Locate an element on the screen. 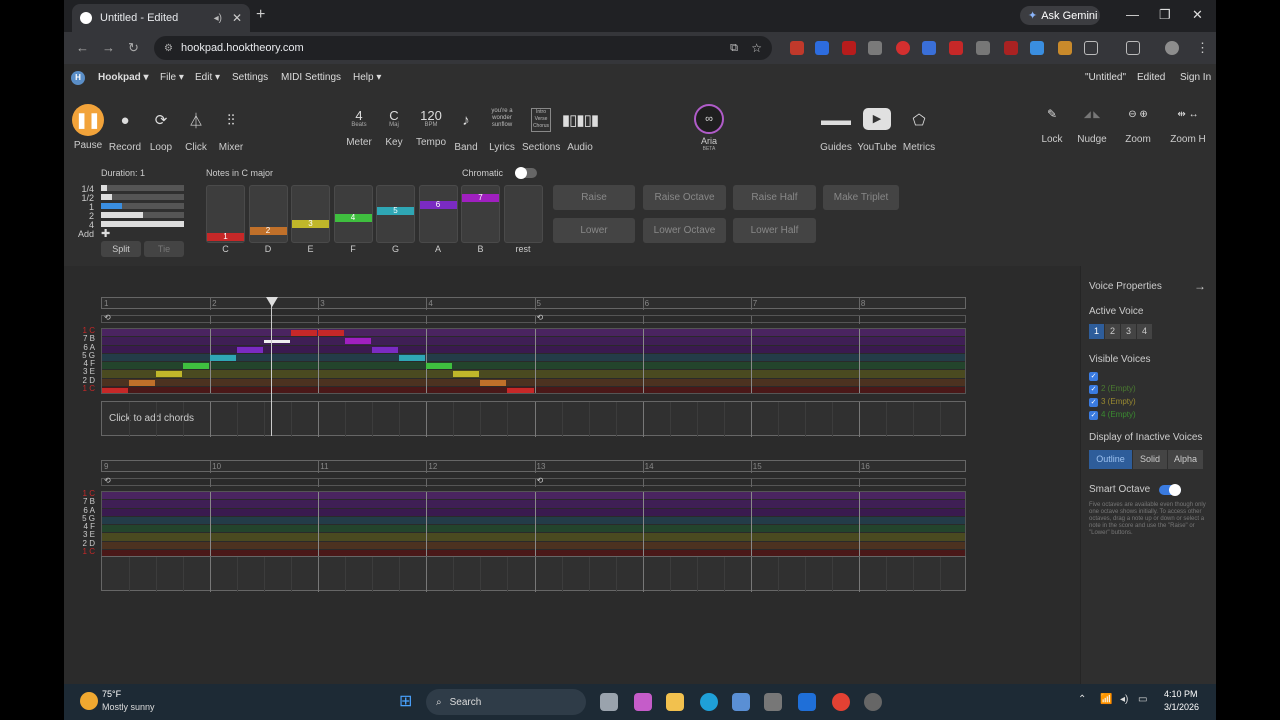  scale-key-g: 5 is located at coordinates (395, 214).